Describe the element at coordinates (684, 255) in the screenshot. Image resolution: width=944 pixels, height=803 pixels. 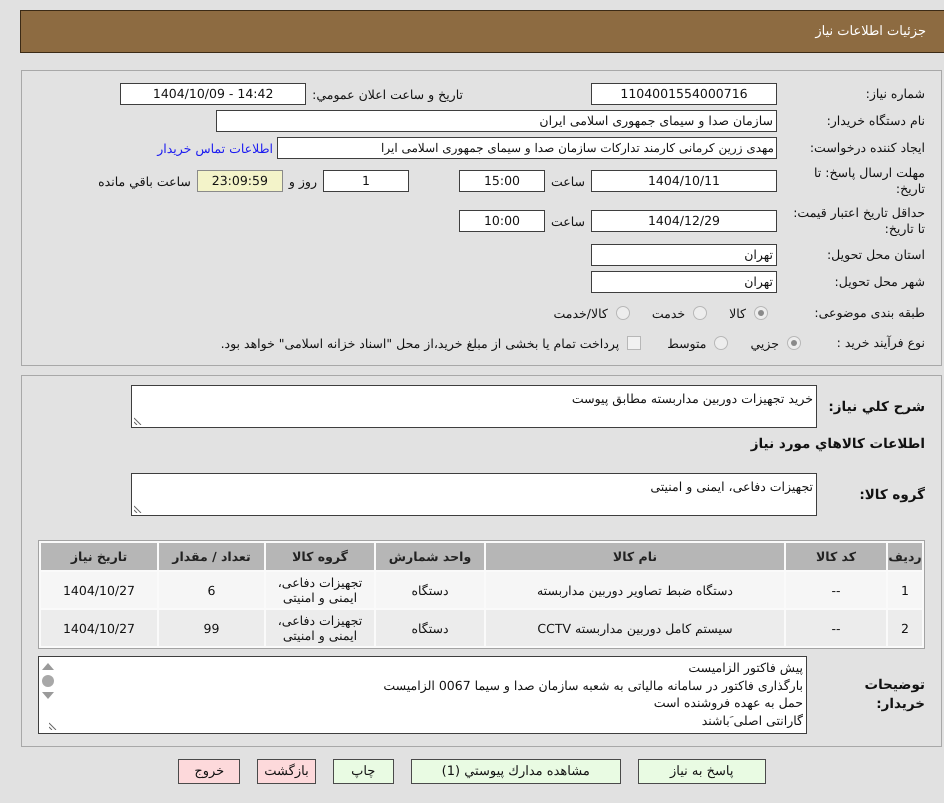
I see `province-field: تهران` at that location.